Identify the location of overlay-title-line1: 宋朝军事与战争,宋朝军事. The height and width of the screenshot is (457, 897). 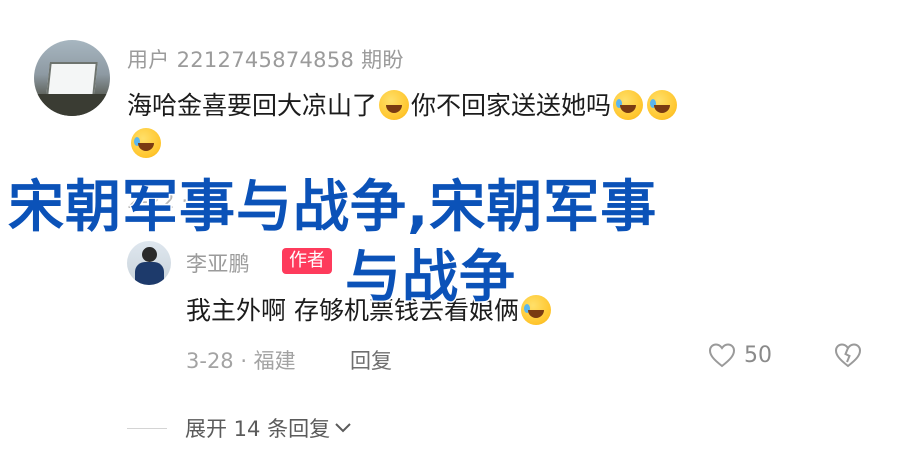
(332, 208).